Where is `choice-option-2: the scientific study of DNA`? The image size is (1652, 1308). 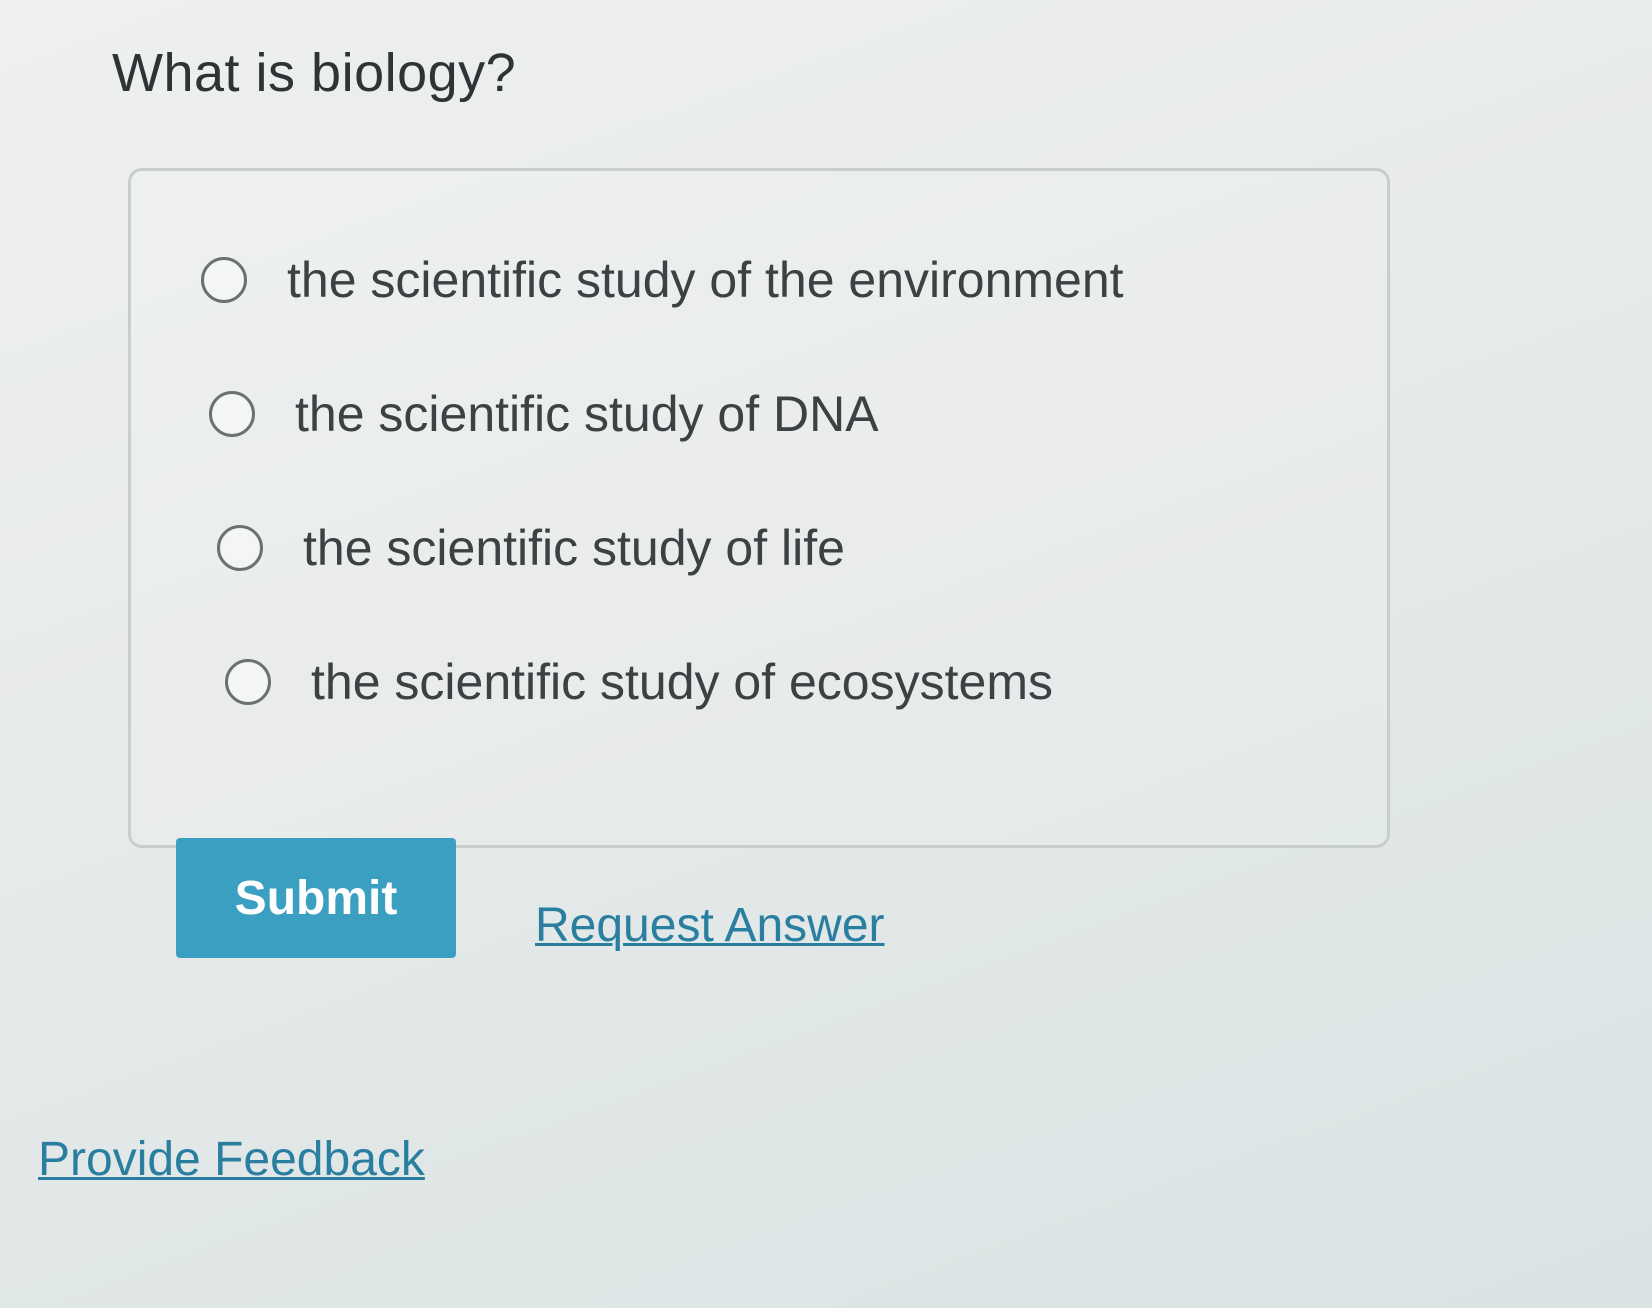 choice-option-2: the scientific study of DNA is located at coordinates (544, 414).